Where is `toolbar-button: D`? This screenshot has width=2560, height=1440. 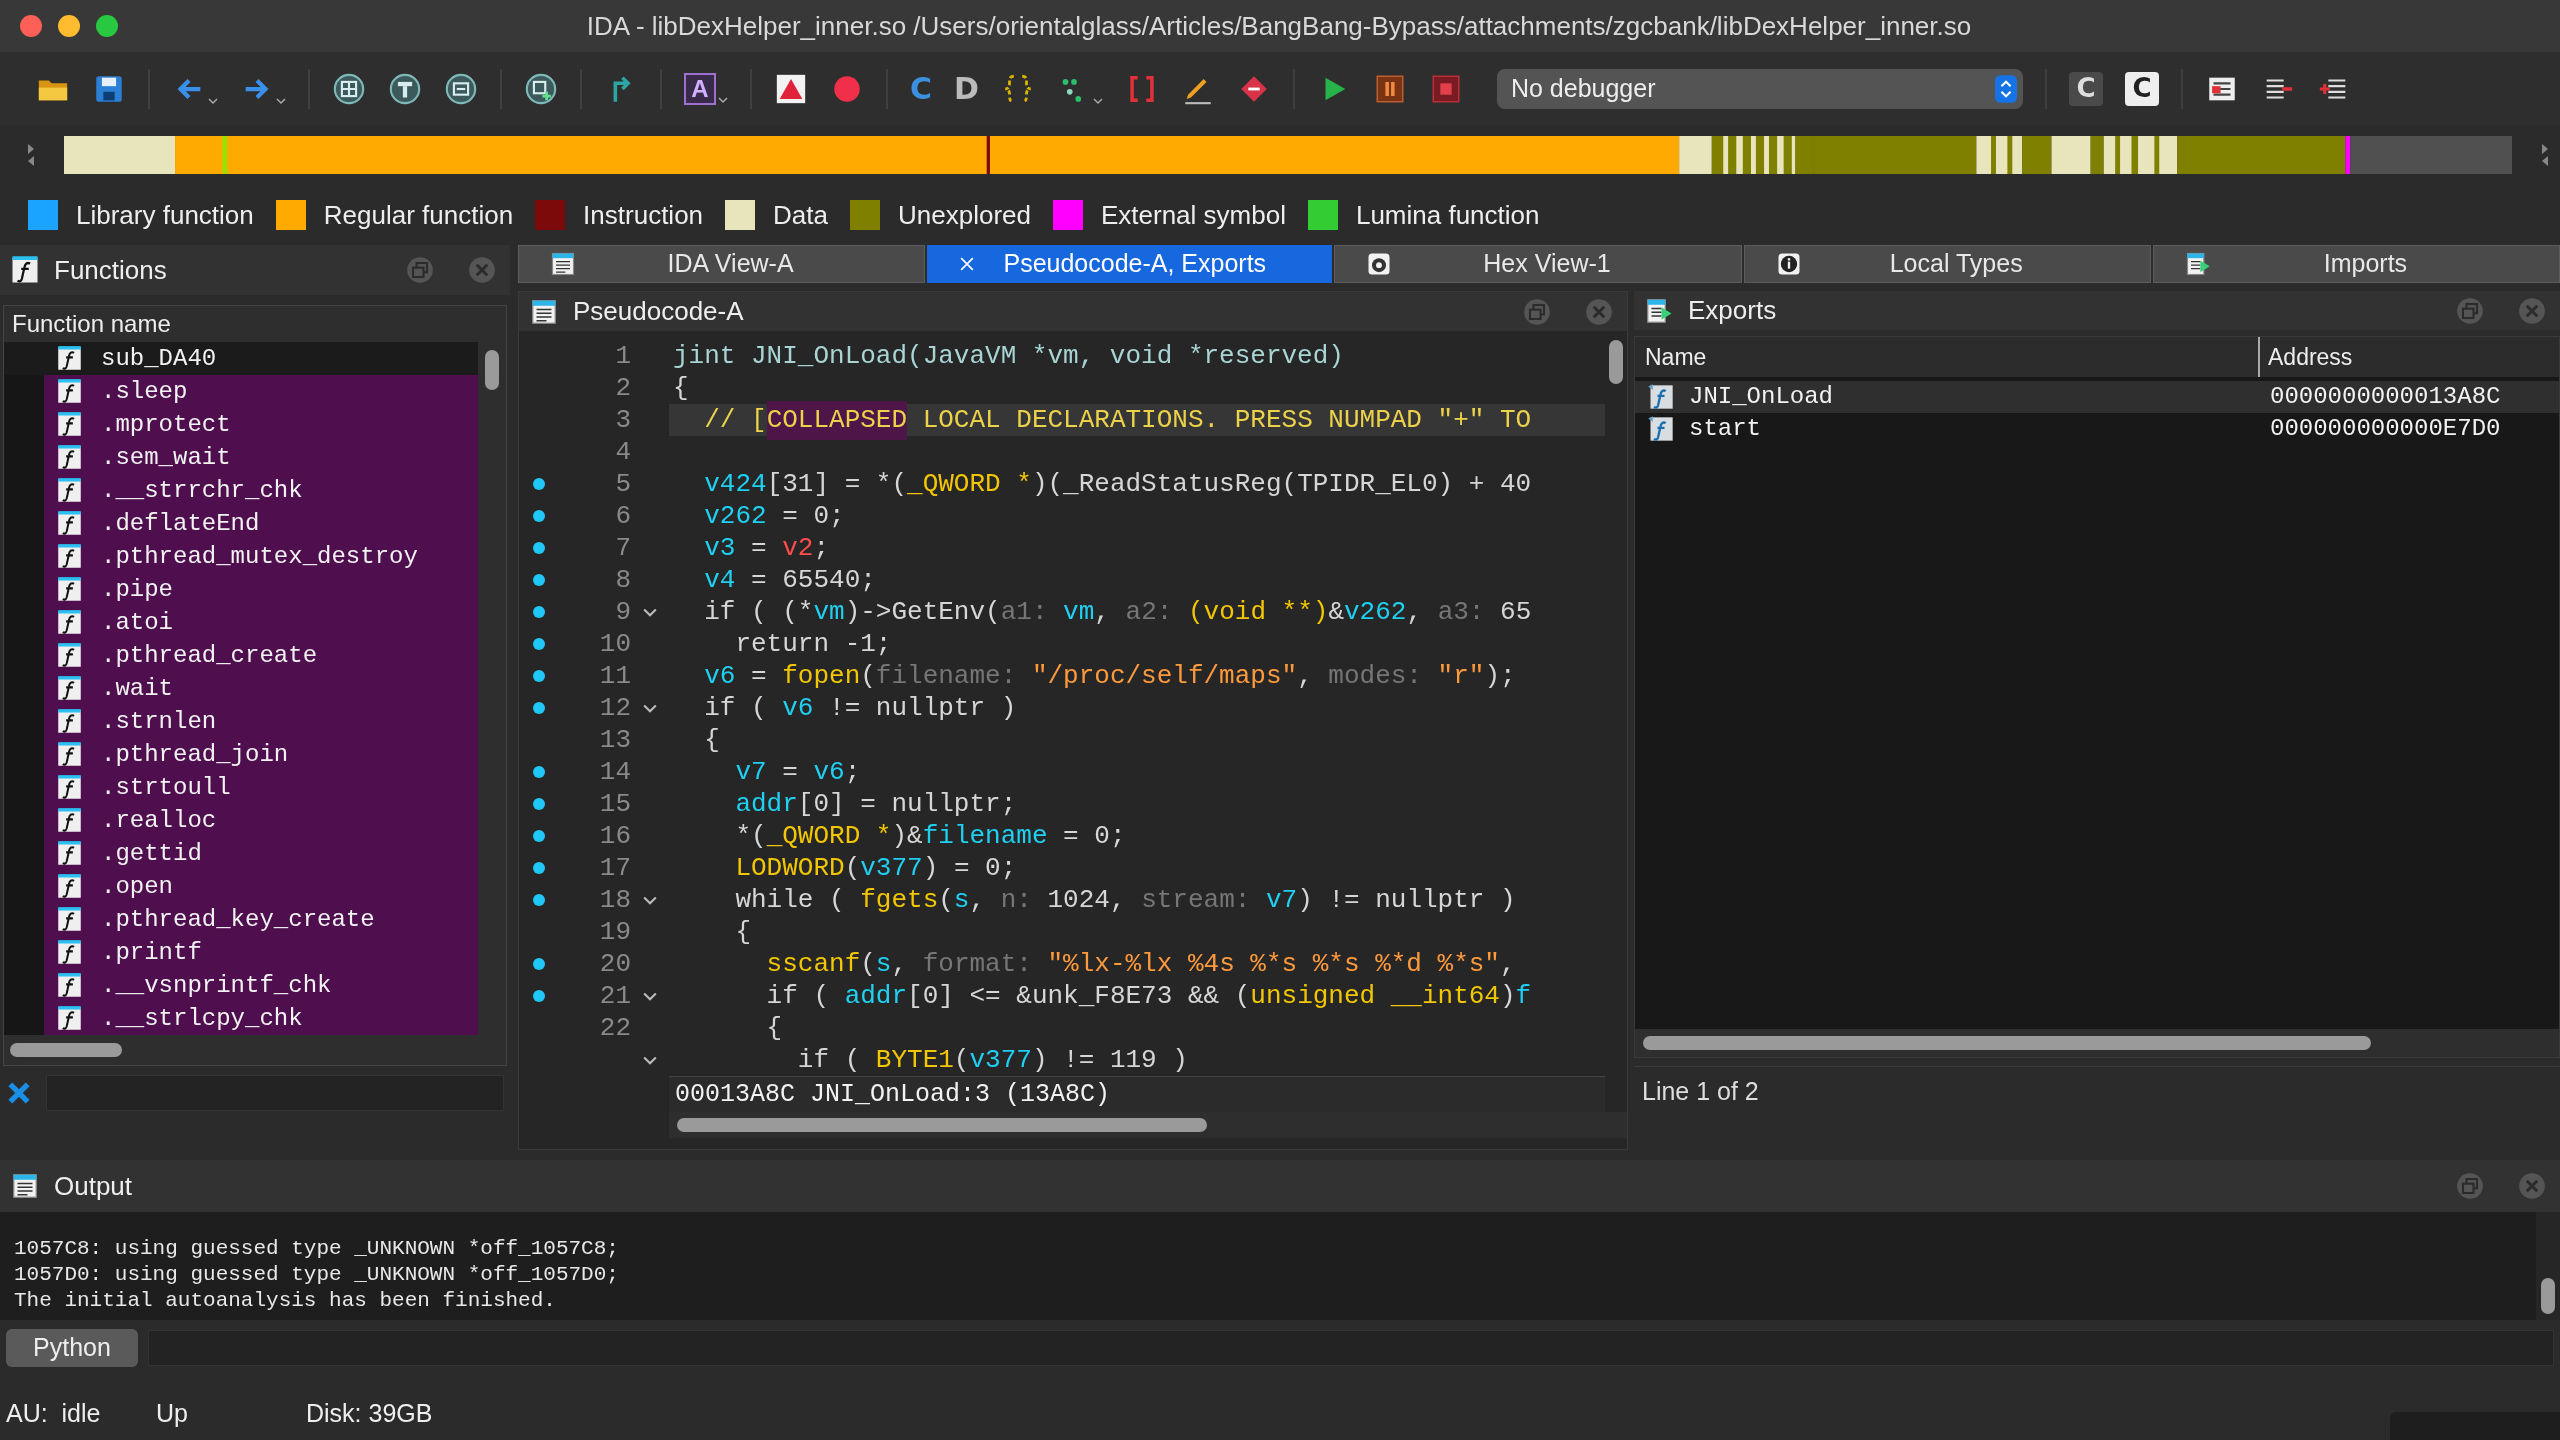
toolbar-button: D is located at coordinates (966, 88).